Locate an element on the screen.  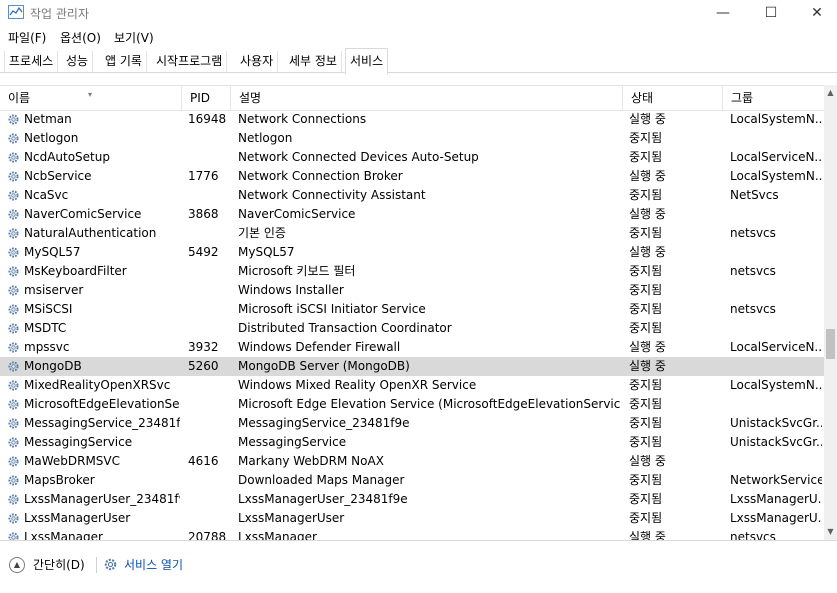
service-row: MaWebDRMSVC 4616 Markany WebDRM NoAX 실행 중 is located at coordinates (412, 461).